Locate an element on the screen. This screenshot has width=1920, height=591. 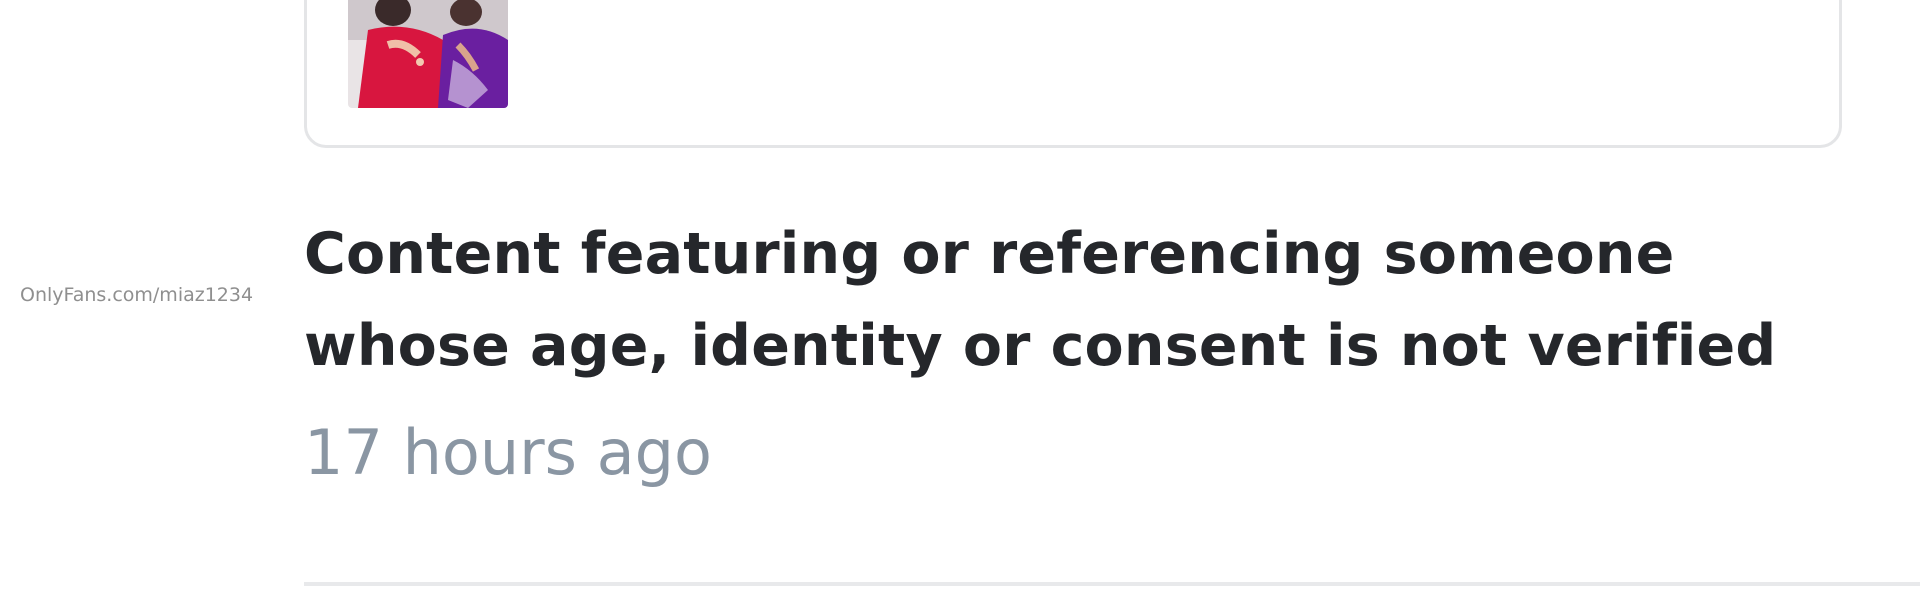
divider is located at coordinates (1112, 584).